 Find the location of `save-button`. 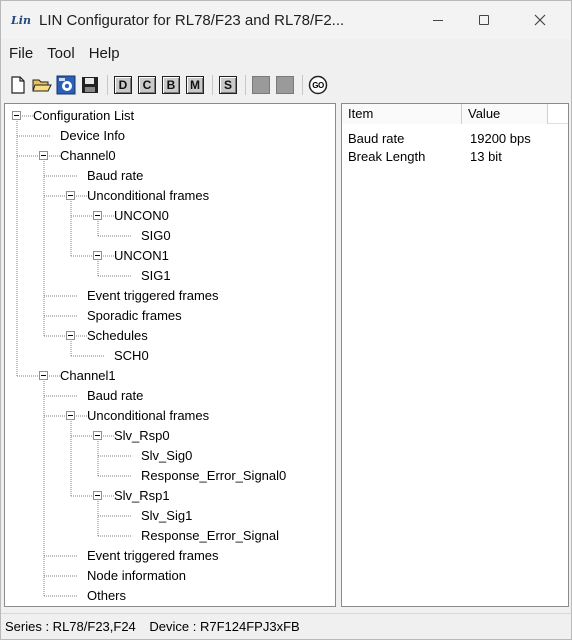

save-button is located at coordinates (90, 85).